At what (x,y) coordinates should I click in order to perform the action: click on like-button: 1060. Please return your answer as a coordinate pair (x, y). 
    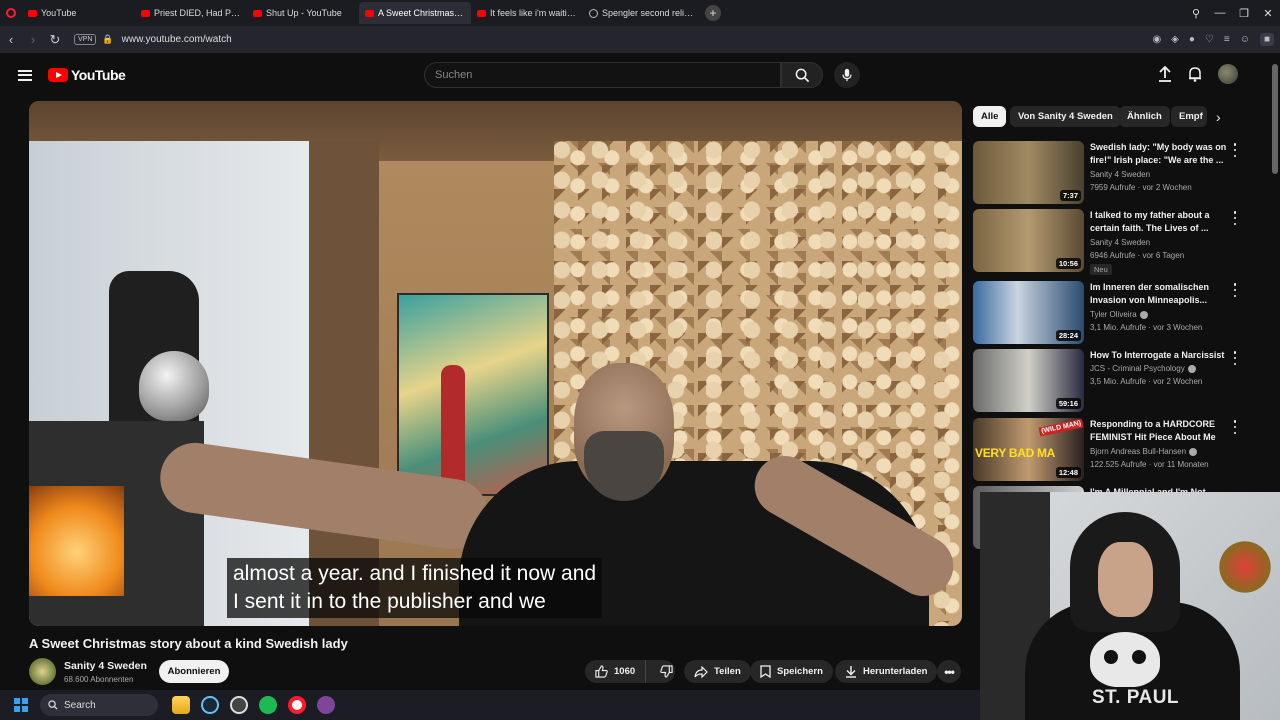
    Looking at the image, I should click on (616, 671).